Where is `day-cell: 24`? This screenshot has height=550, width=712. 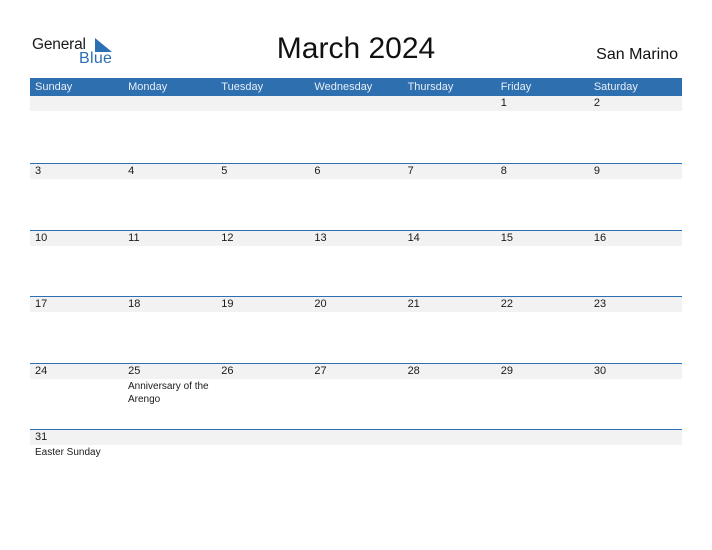 day-cell: 24 is located at coordinates (76, 371).